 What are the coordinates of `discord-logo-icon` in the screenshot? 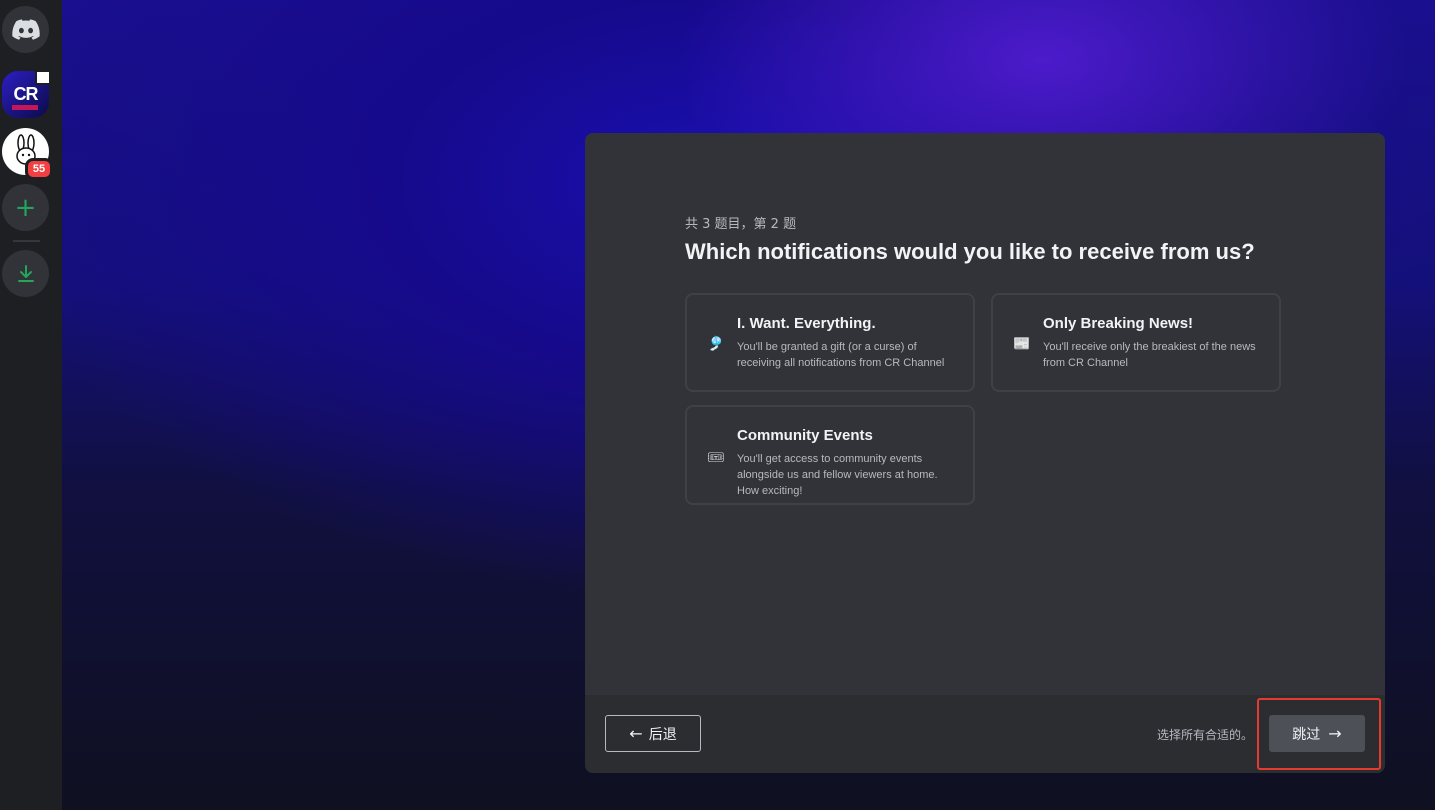 It's located at (25, 29).